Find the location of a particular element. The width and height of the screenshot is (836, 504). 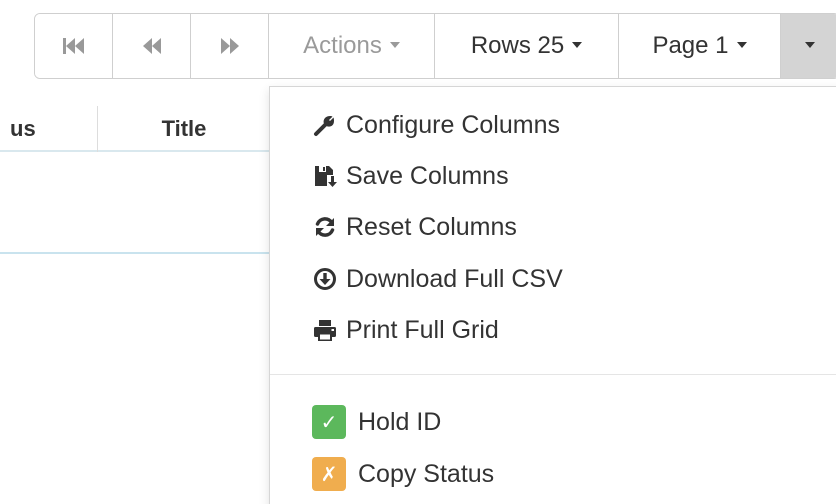

data-grid: us Title is located at coordinates (135, 181).